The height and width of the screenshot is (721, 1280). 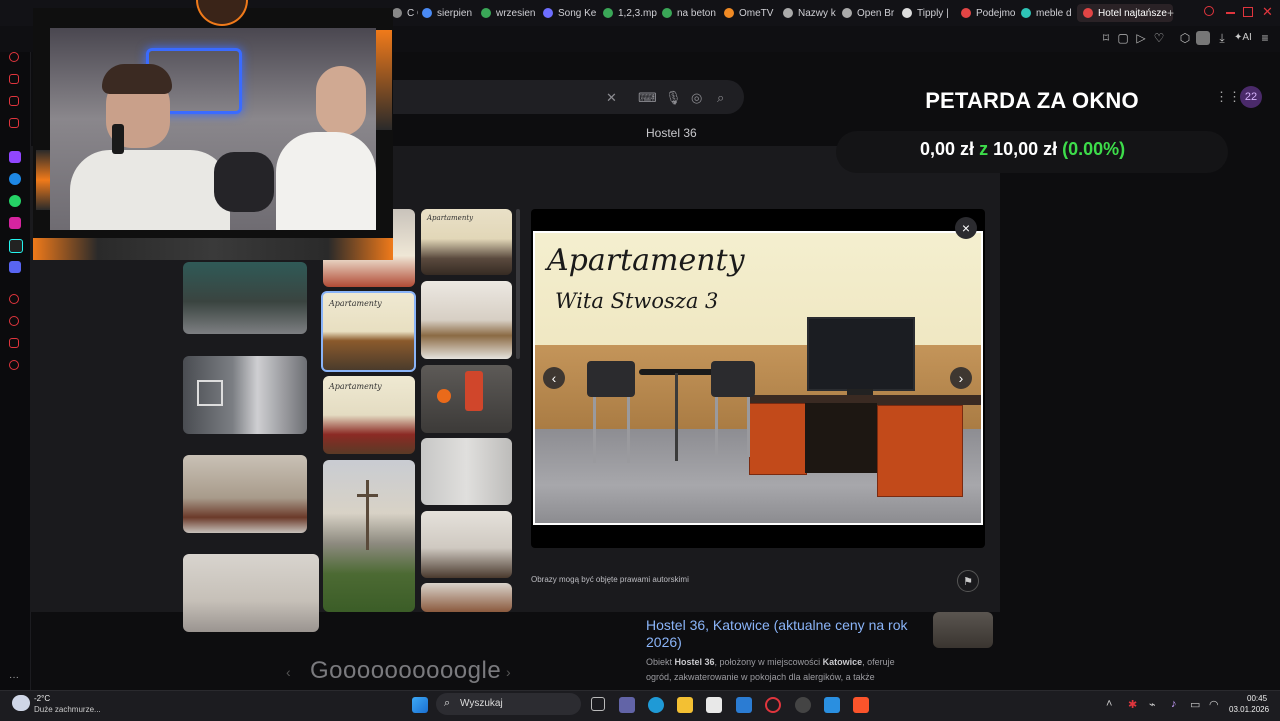 I want to click on tab-item: meble d, so click(x=1048, y=13).